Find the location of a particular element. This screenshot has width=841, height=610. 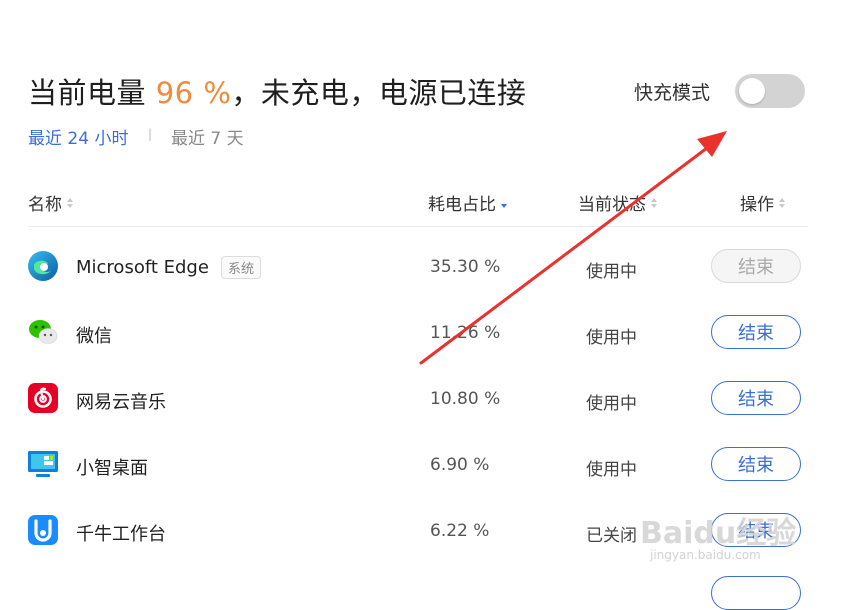

netease-music-icon is located at coordinates (43, 398).